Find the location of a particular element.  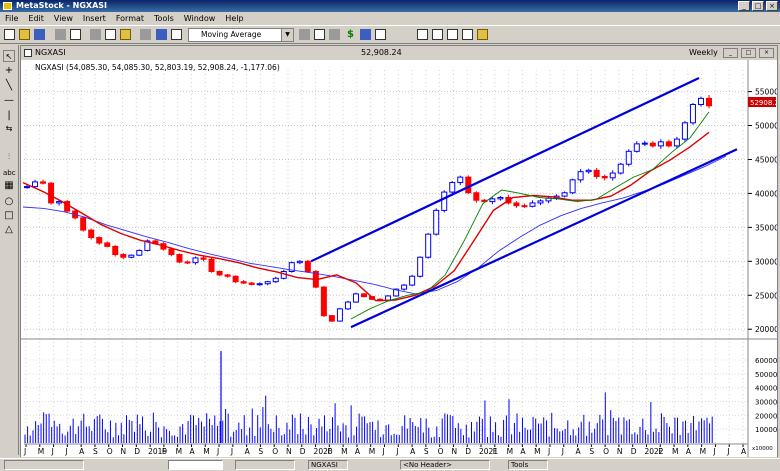

price-axis-label: 50000 is located at coordinates (766, 126).